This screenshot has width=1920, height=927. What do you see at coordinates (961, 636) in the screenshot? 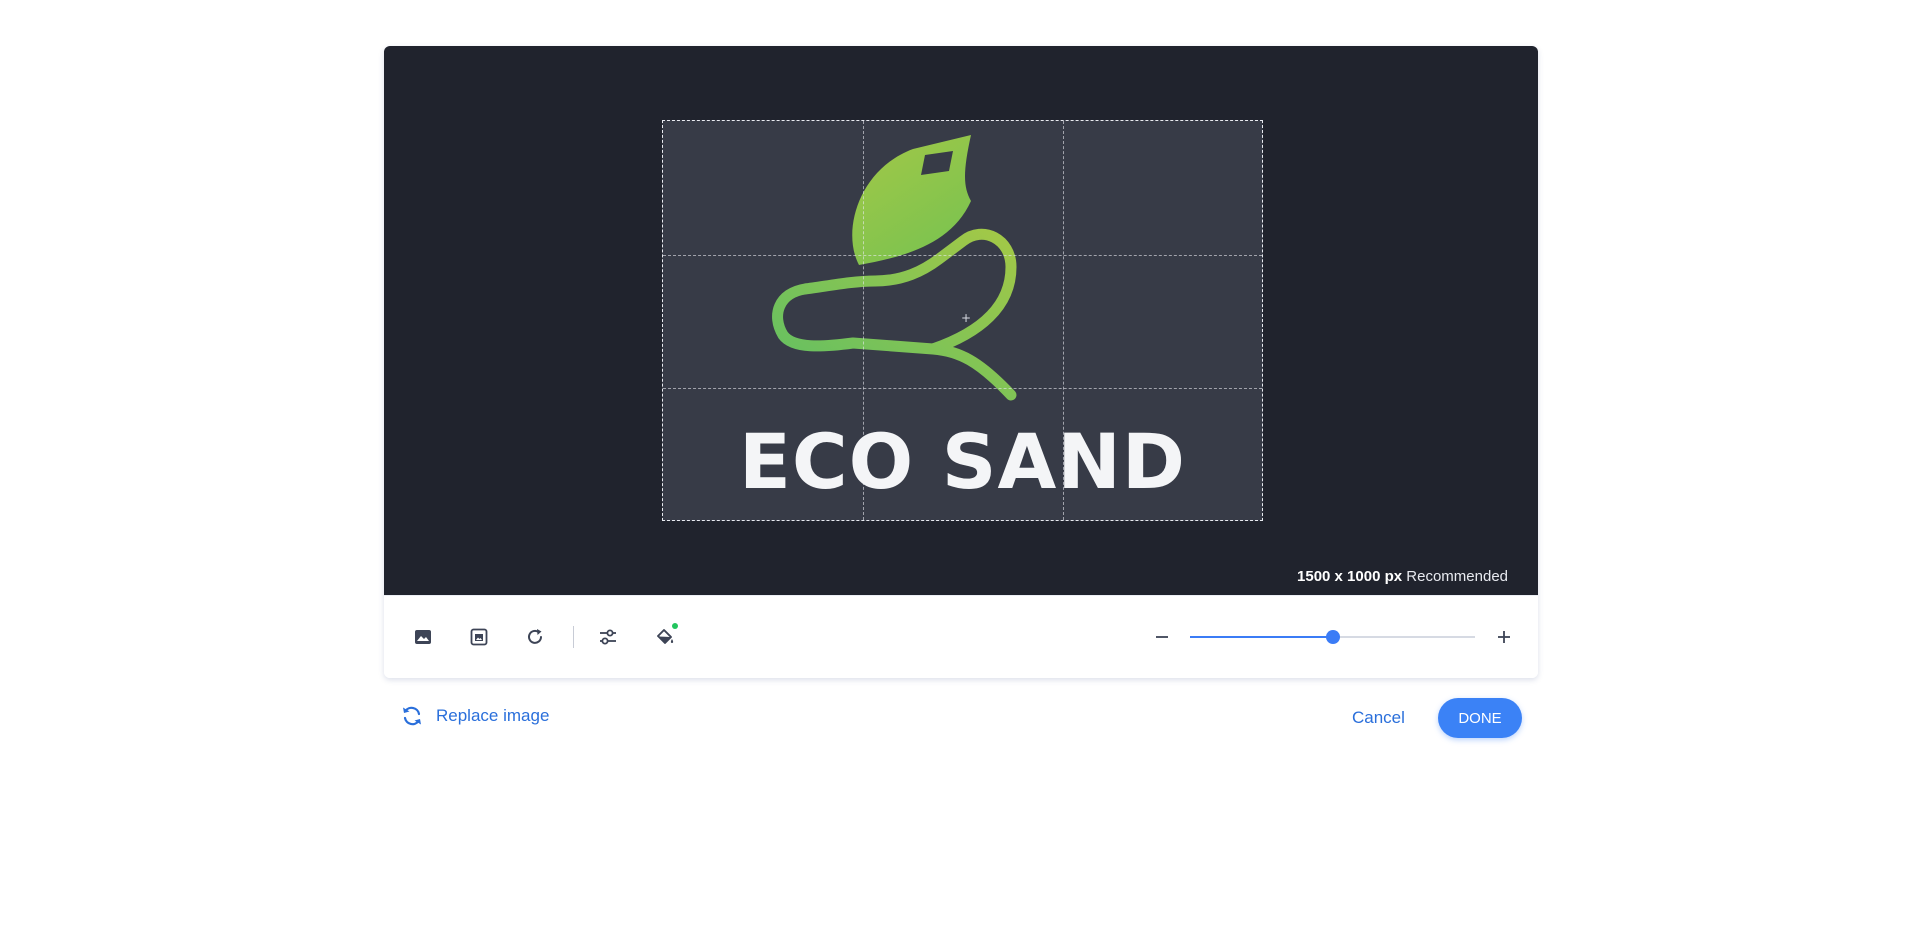
I see `editor-toolbar` at bounding box center [961, 636].